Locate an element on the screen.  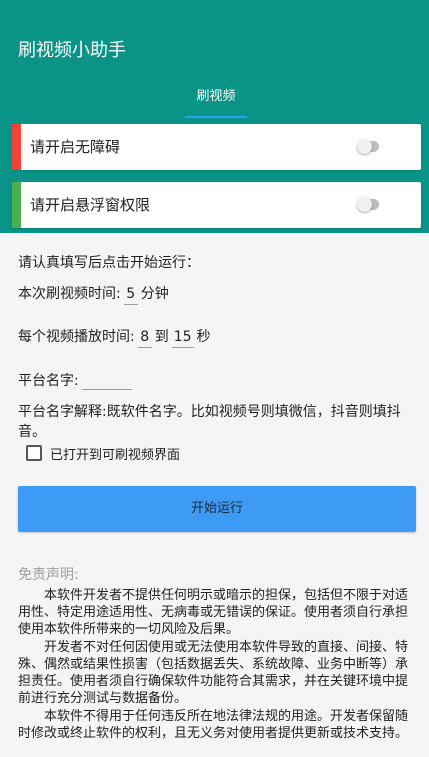
status-bar-green is located at coordinates (16, 205).